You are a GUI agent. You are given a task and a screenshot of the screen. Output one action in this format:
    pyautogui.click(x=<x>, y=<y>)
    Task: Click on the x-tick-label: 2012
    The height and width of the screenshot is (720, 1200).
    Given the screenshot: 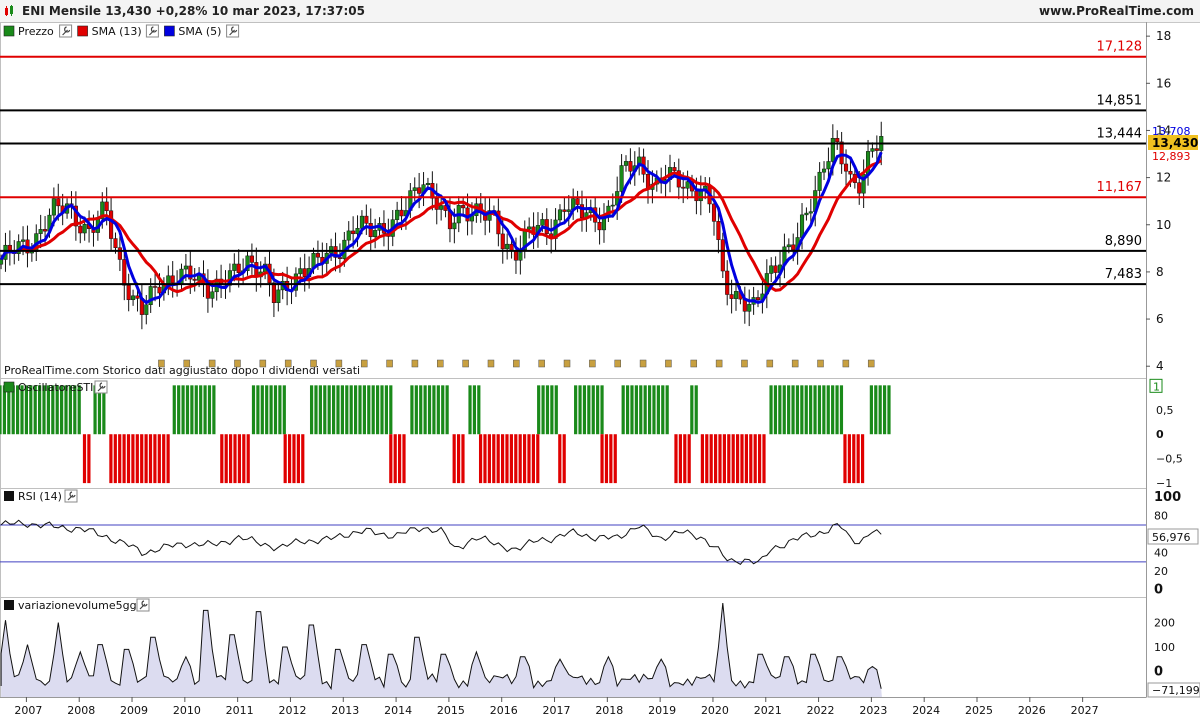 What is the action you would take?
    pyautogui.click(x=292, y=710)
    